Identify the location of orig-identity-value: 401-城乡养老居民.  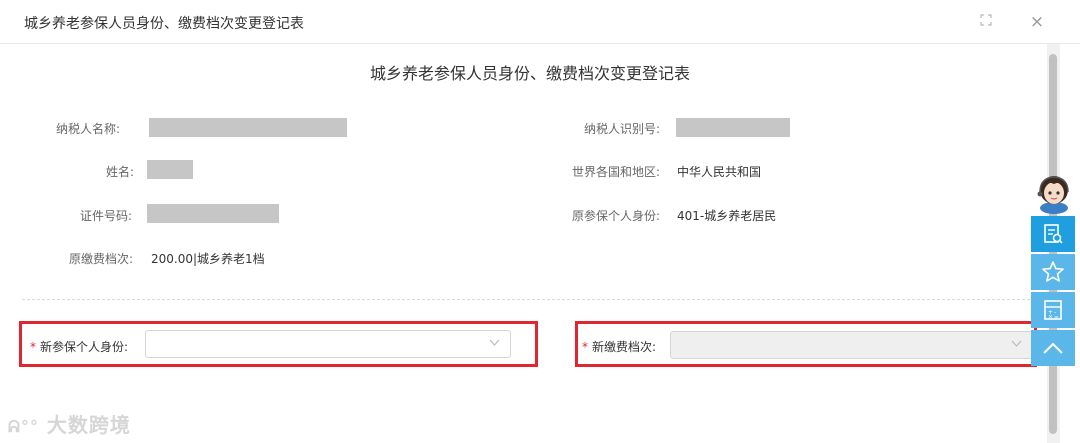
(727, 216).